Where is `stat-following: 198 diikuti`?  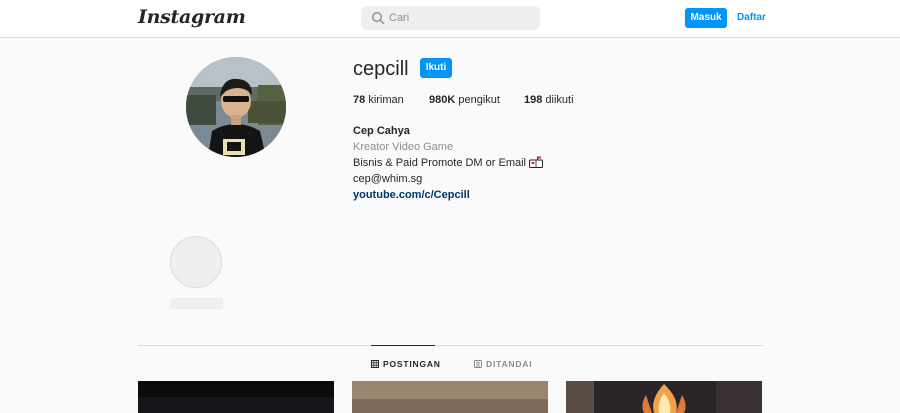 stat-following: 198 diikuti is located at coordinates (549, 100).